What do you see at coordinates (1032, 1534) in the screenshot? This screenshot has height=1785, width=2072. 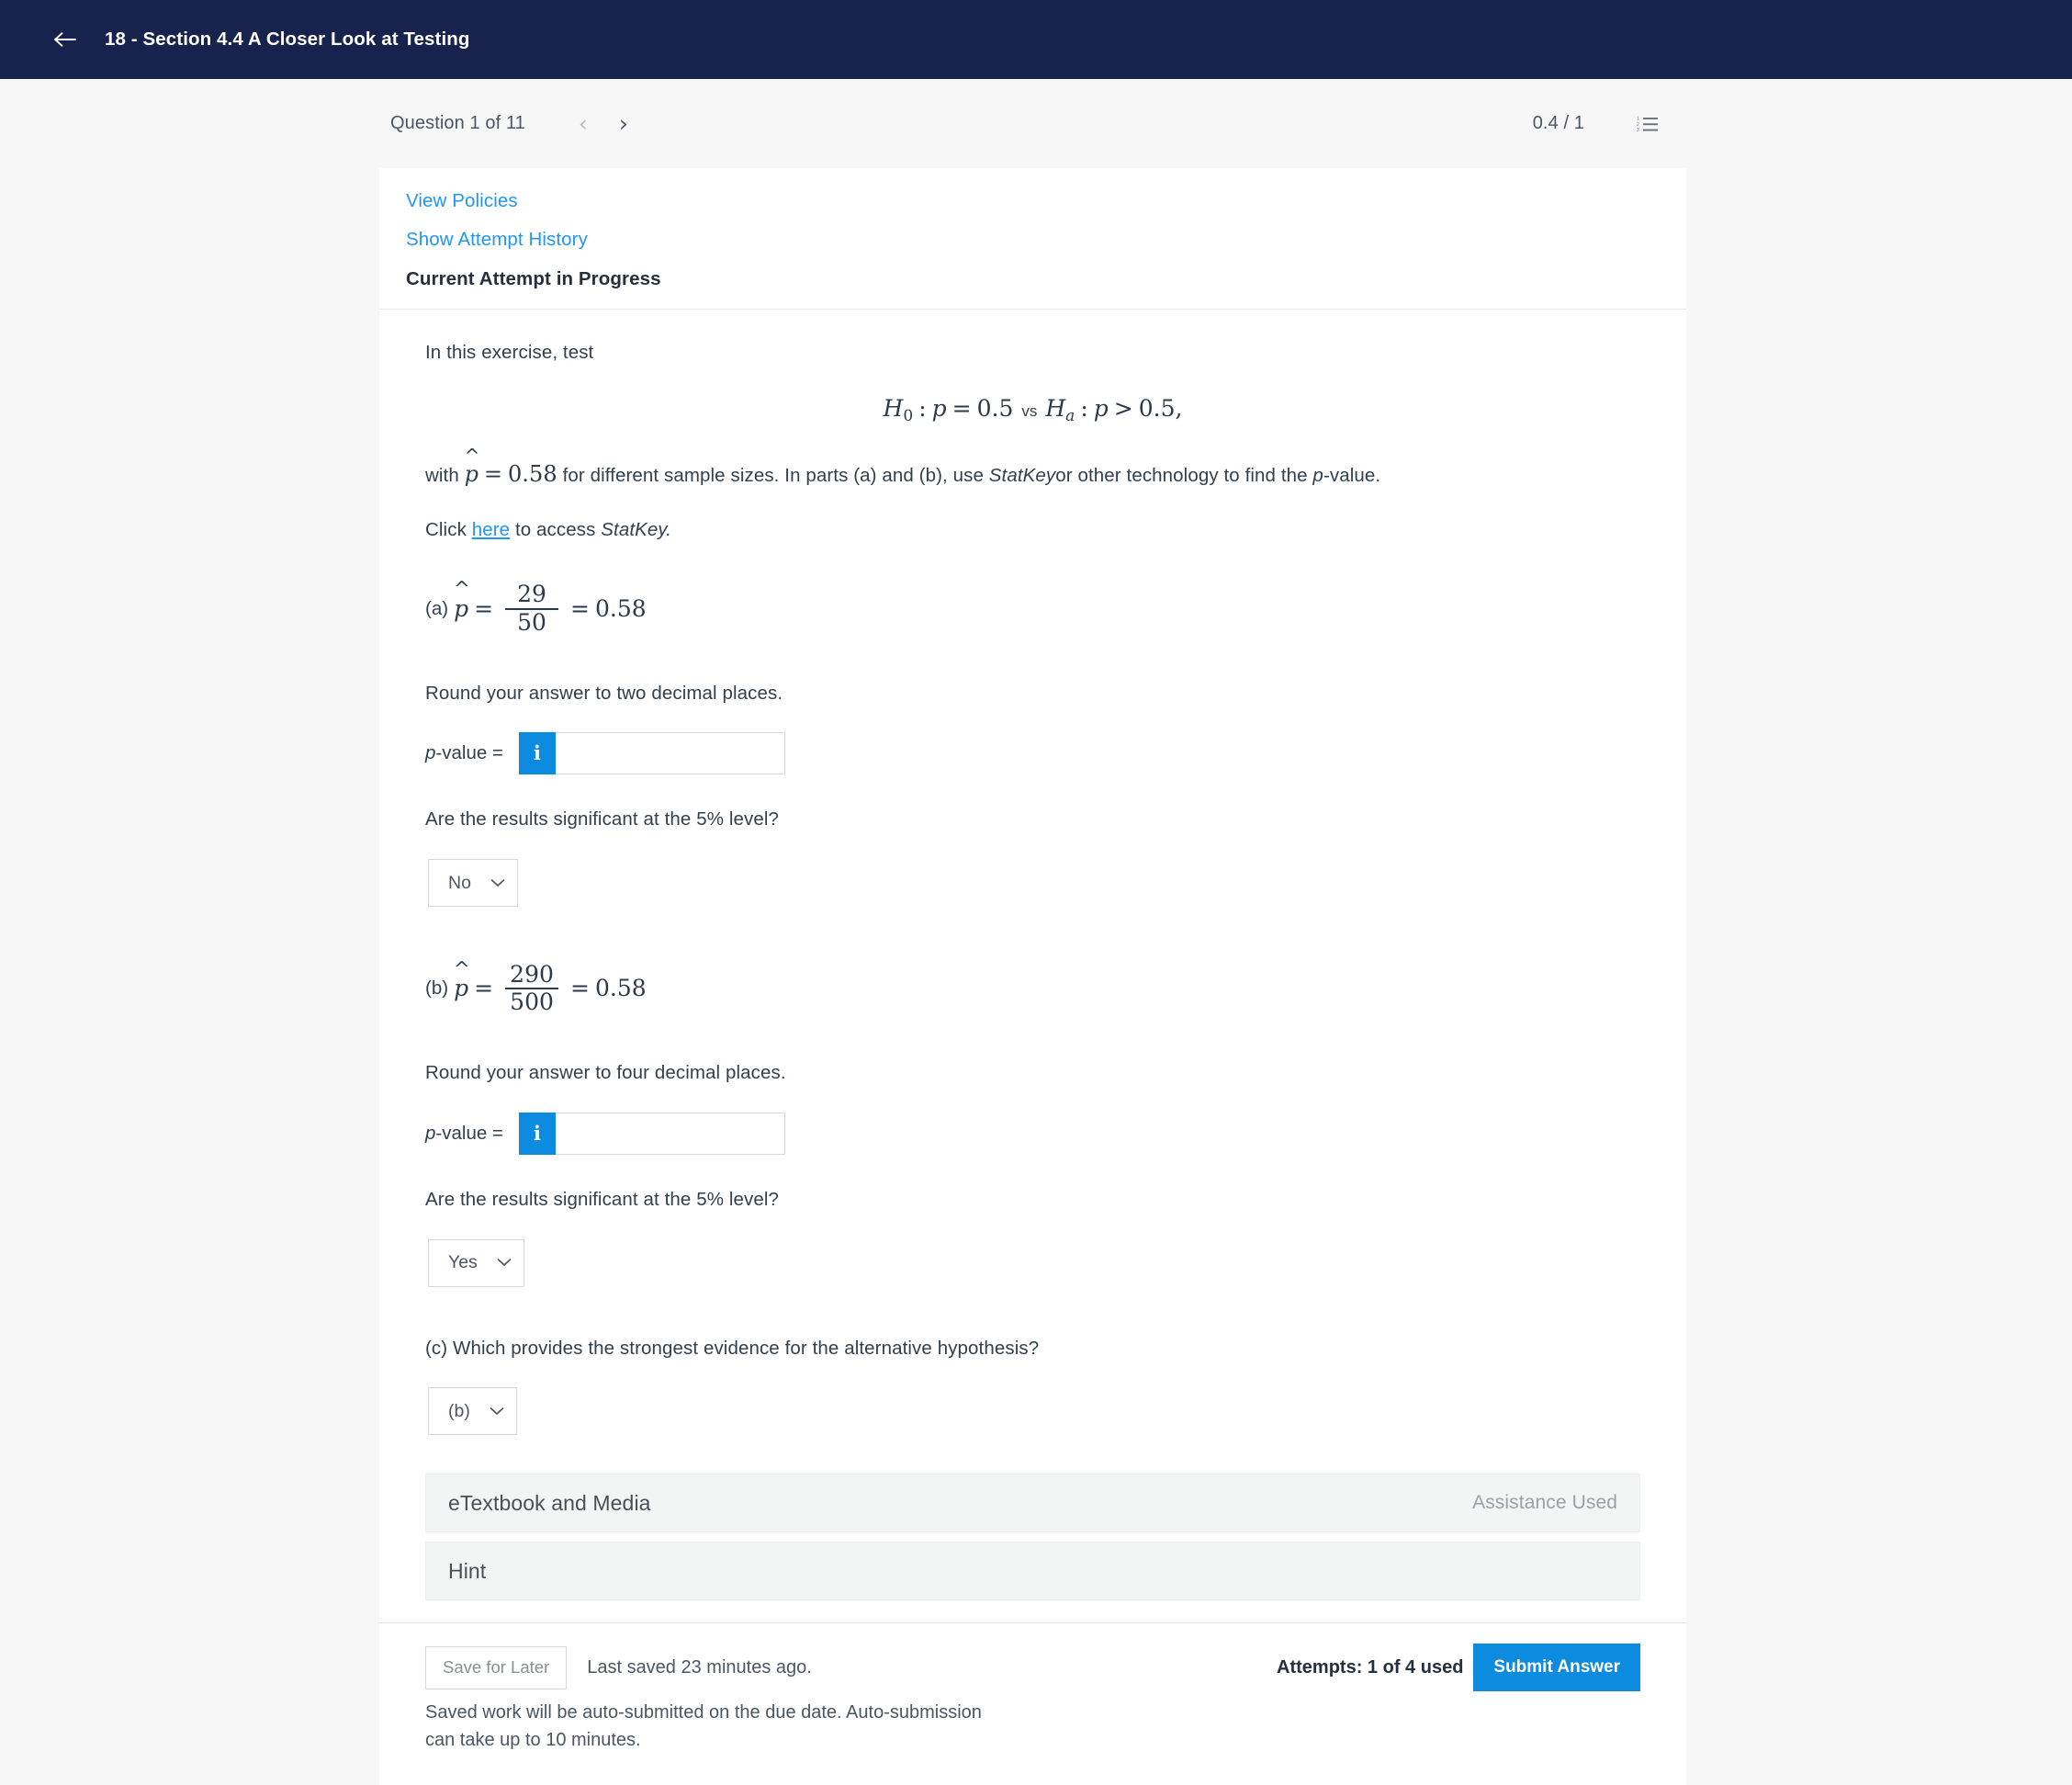 I see `resource-panels: eTextbook and Media Assistance Used Hint` at bounding box center [1032, 1534].